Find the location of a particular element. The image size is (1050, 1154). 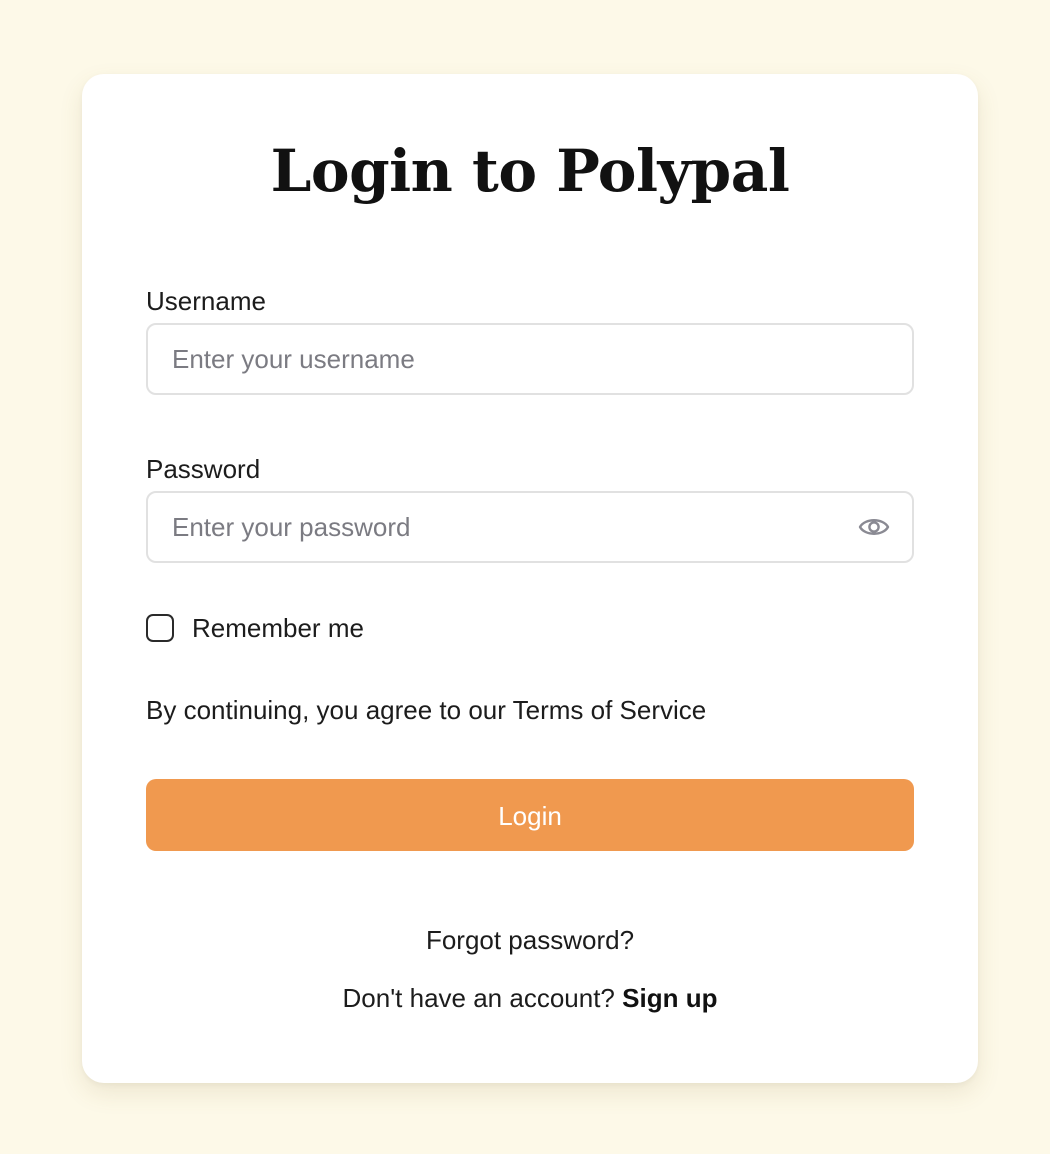

page-title: Login to Polypal is located at coordinates (530, 171).